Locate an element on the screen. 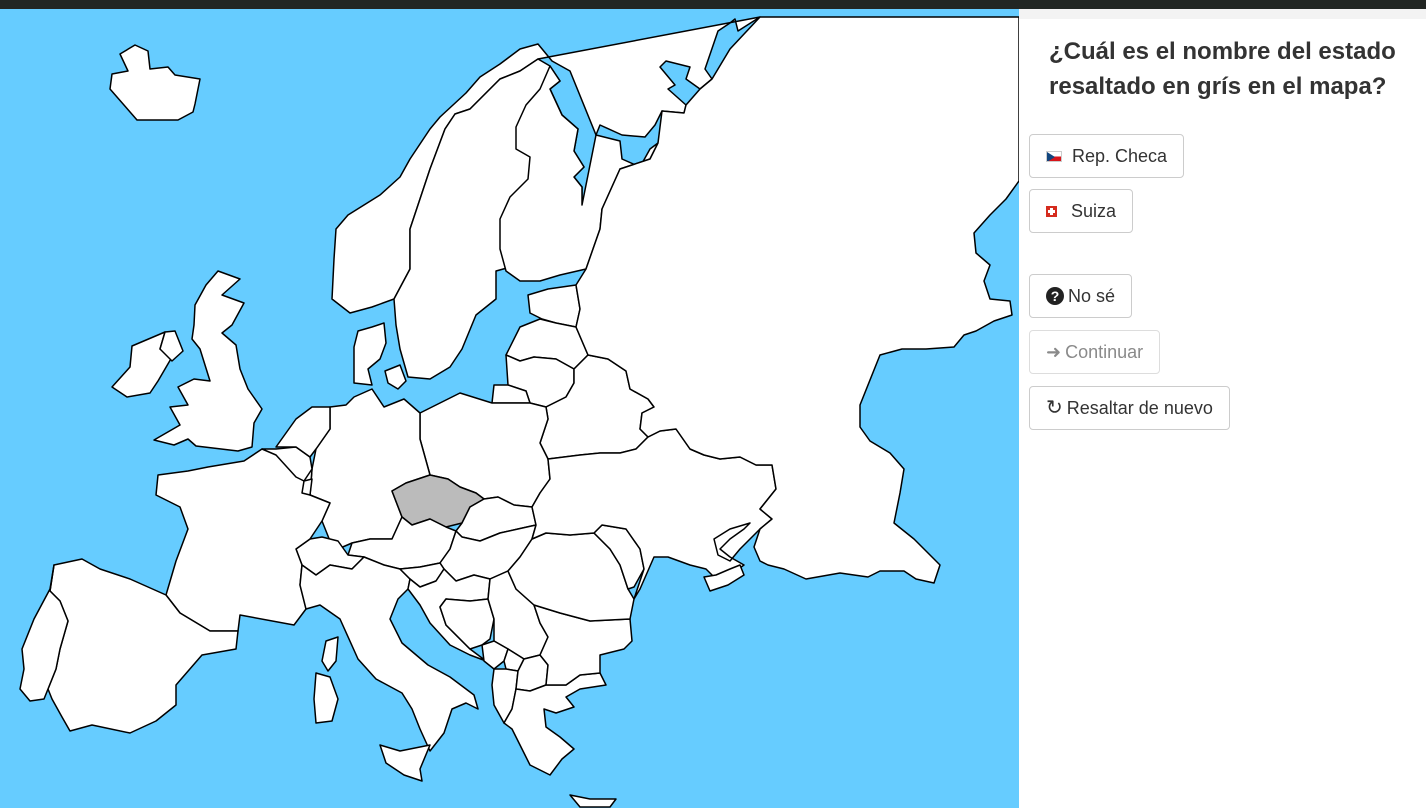 The width and height of the screenshot is (1426, 808). island-crete is located at coordinates (593, 801).